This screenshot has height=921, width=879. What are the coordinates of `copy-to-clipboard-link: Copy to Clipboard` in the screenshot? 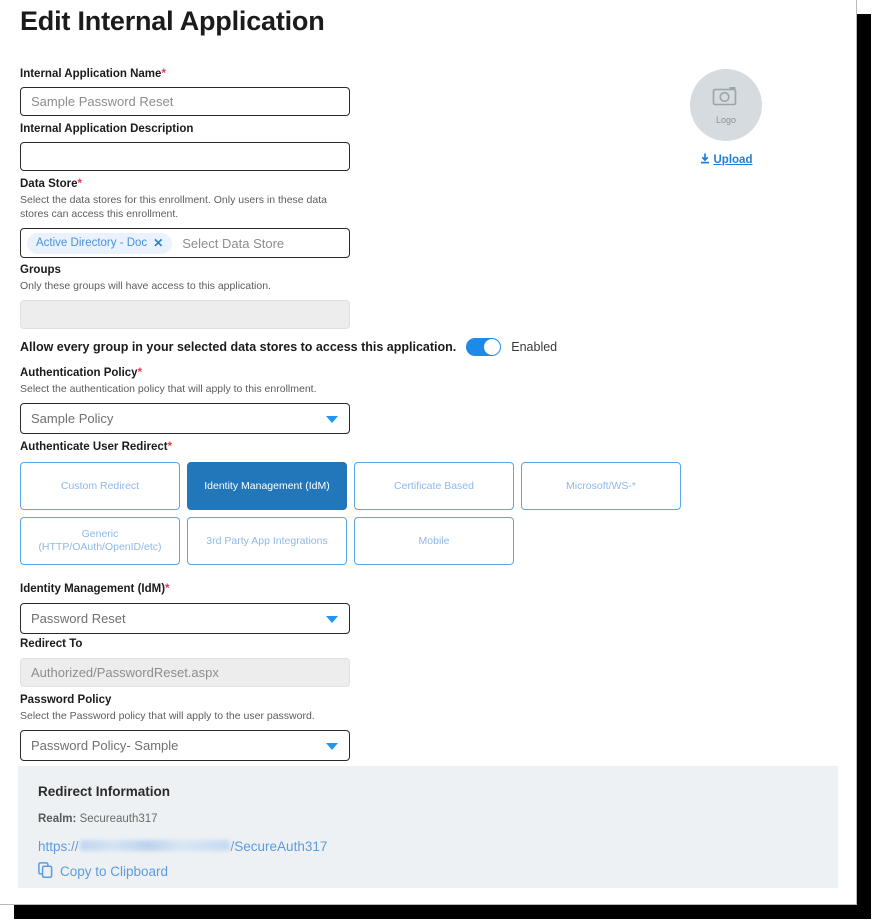 It's located at (428, 871).